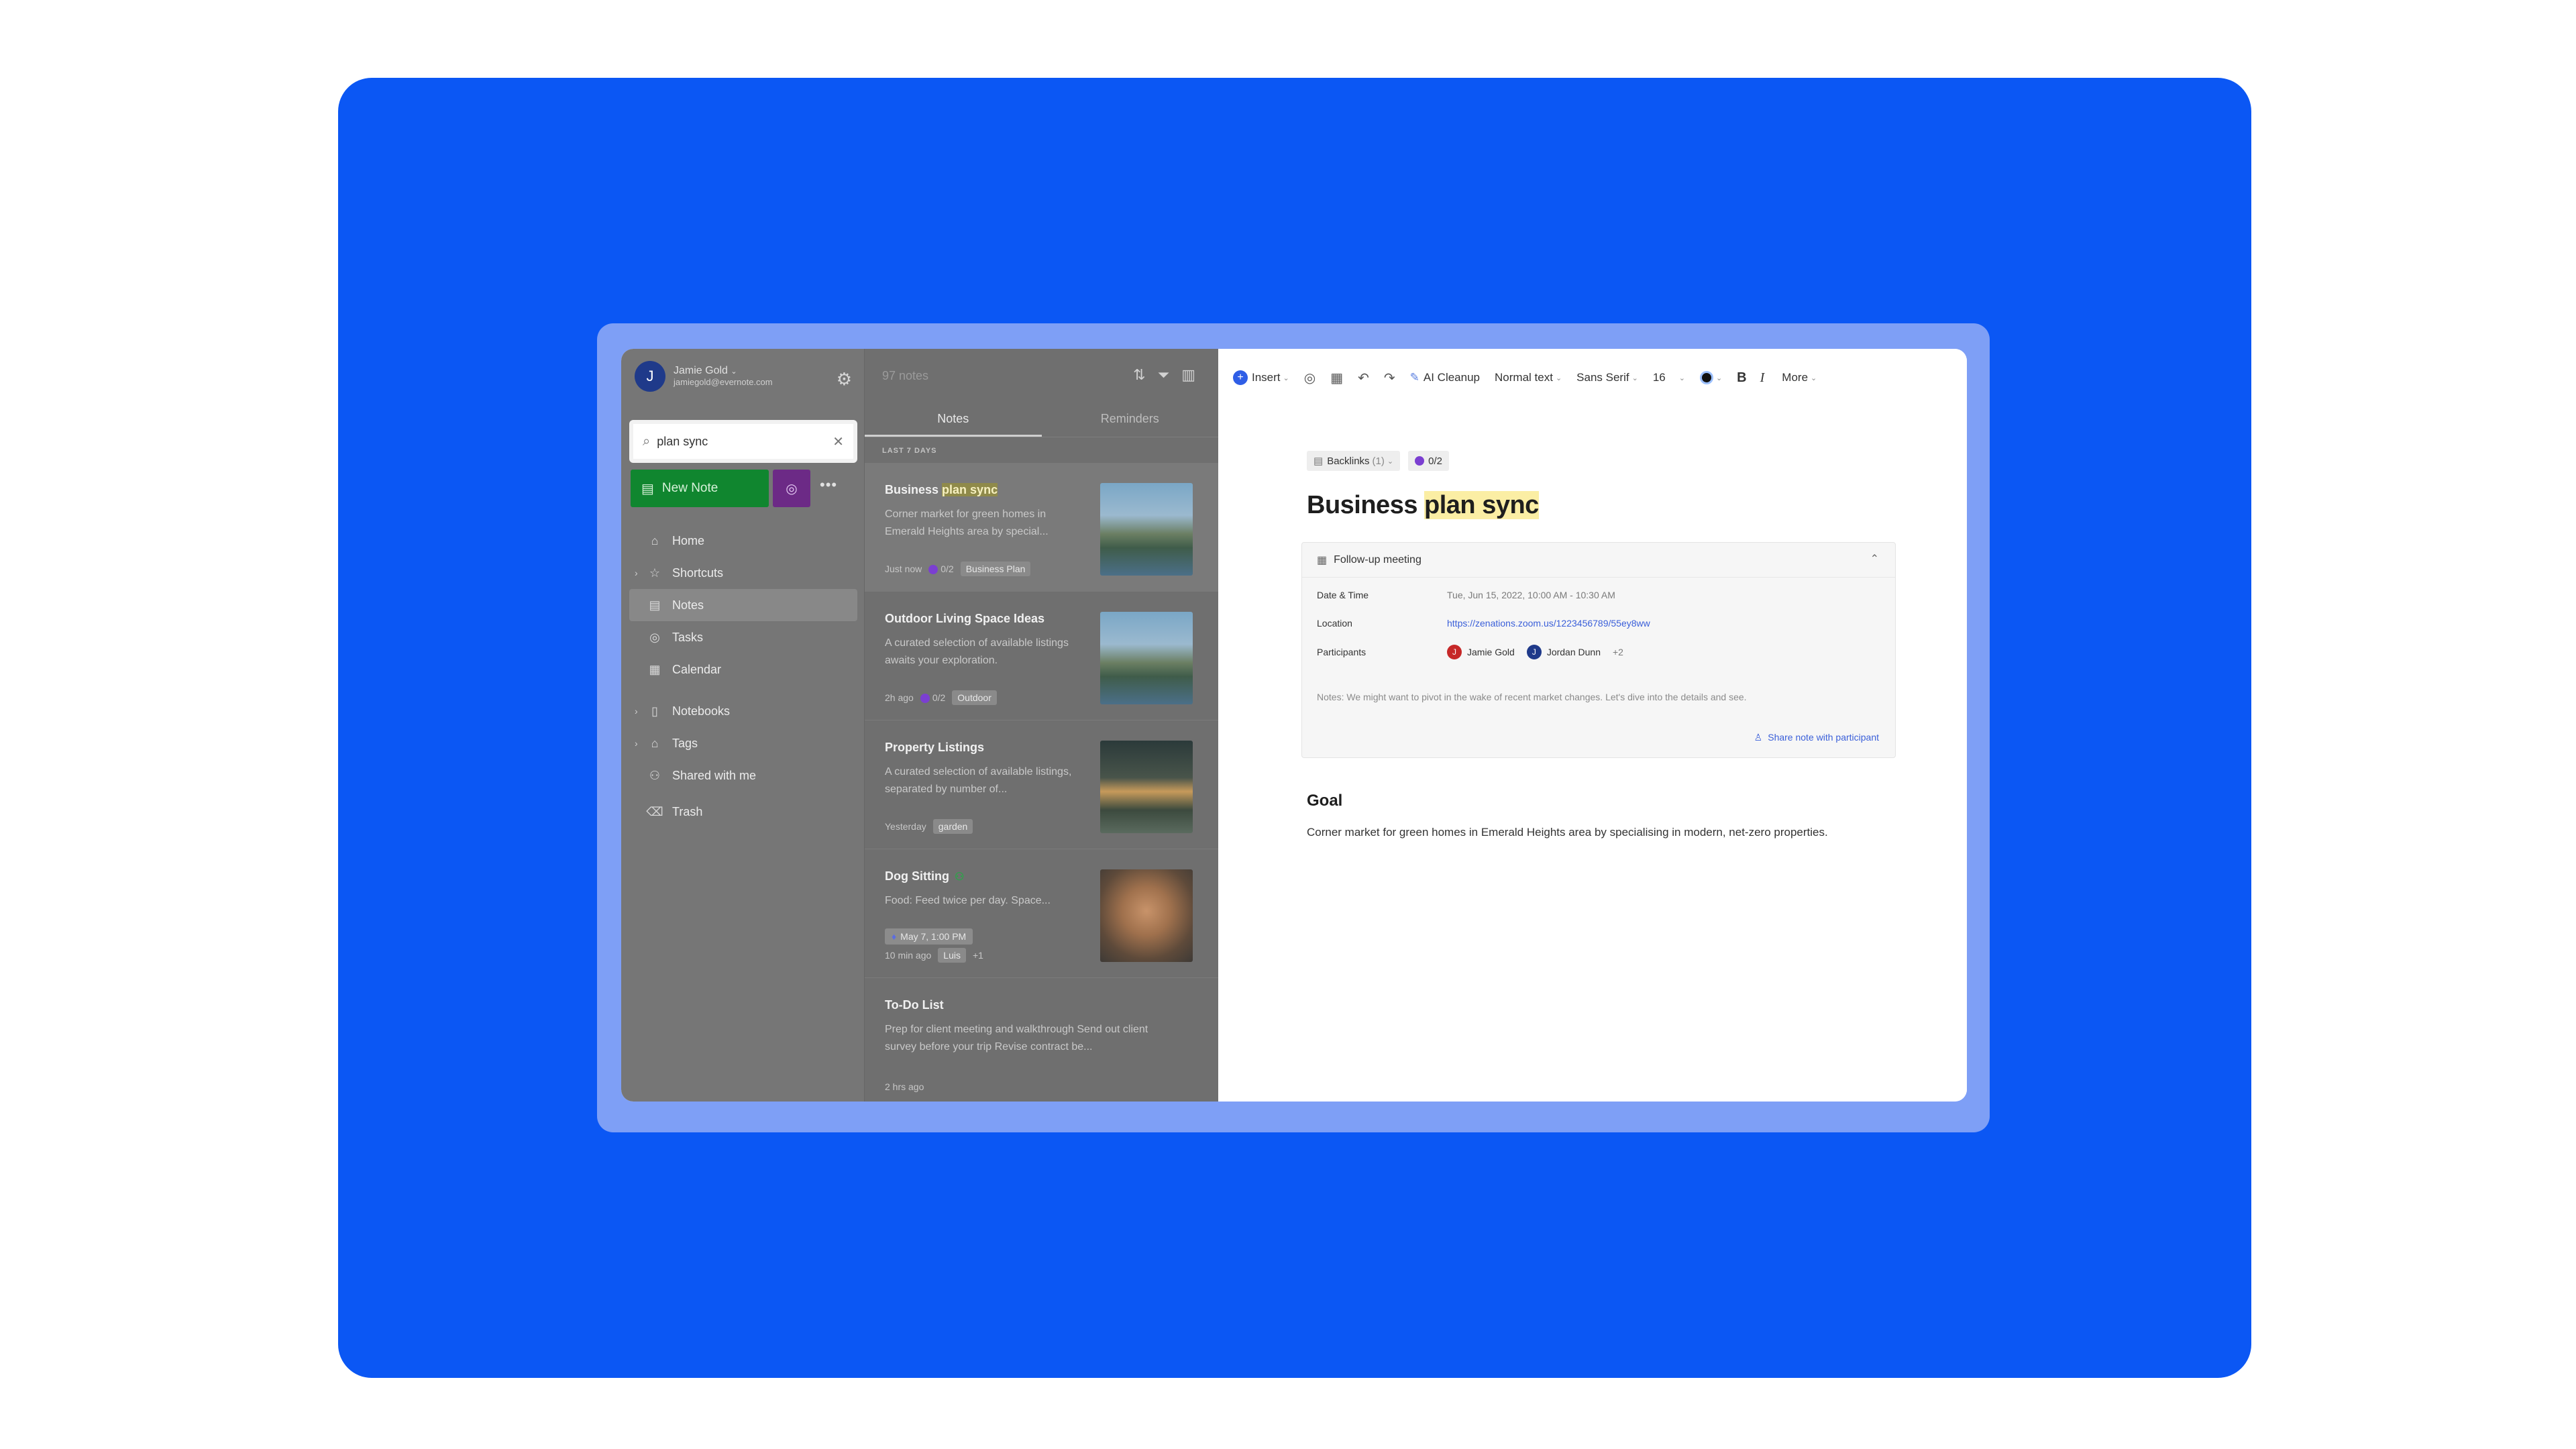 Image resolution: width=2576 pixels, height=1449 pixels. What do you see at coordinates (904, 1086) in the screenshot?
I see `note-card-time: 2 hrs ago` at bounding box center [904, 1086].